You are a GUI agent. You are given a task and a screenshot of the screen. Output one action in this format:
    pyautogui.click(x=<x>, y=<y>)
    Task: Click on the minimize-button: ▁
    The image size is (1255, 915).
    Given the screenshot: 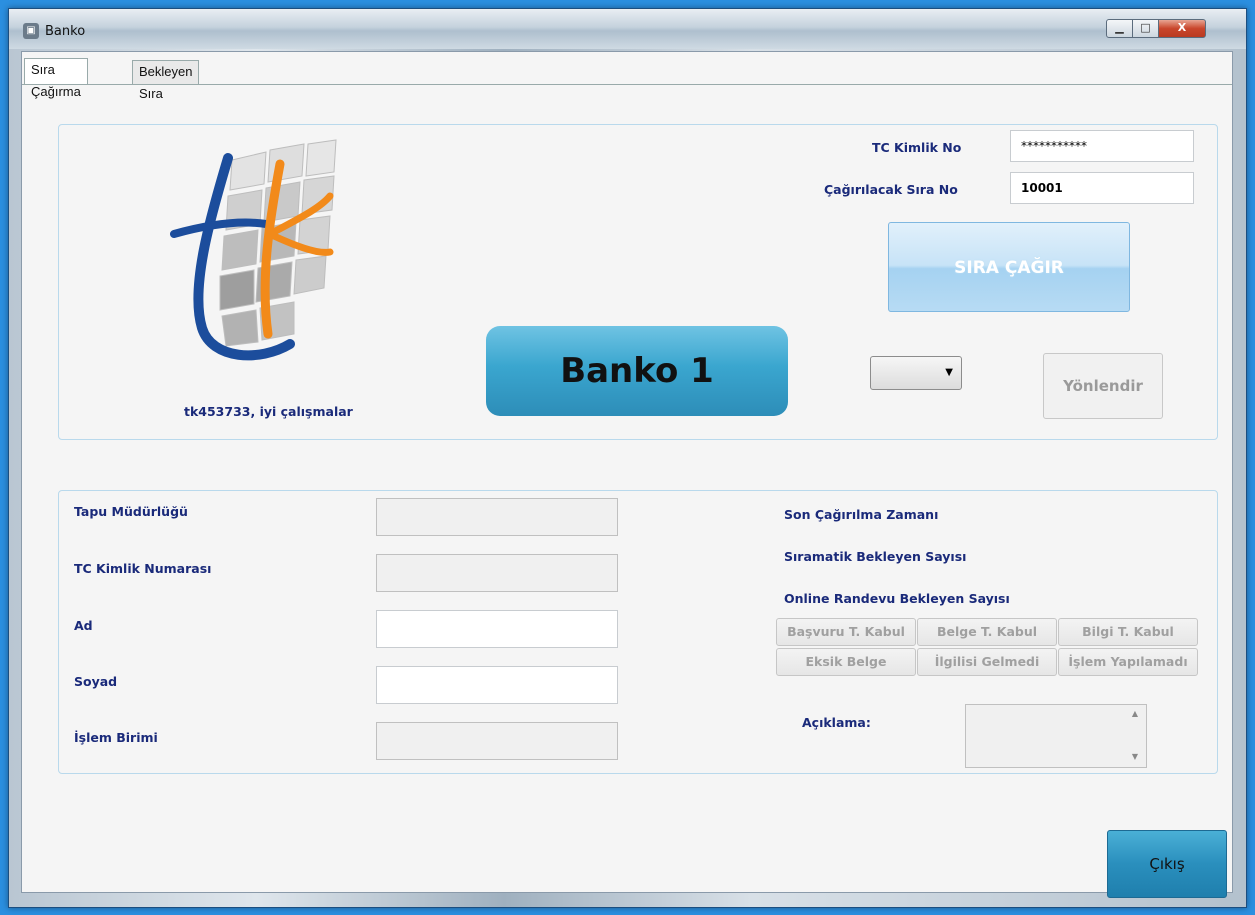 What is the action you would take?
    pyautogui.click(x=1119, y=28)
    